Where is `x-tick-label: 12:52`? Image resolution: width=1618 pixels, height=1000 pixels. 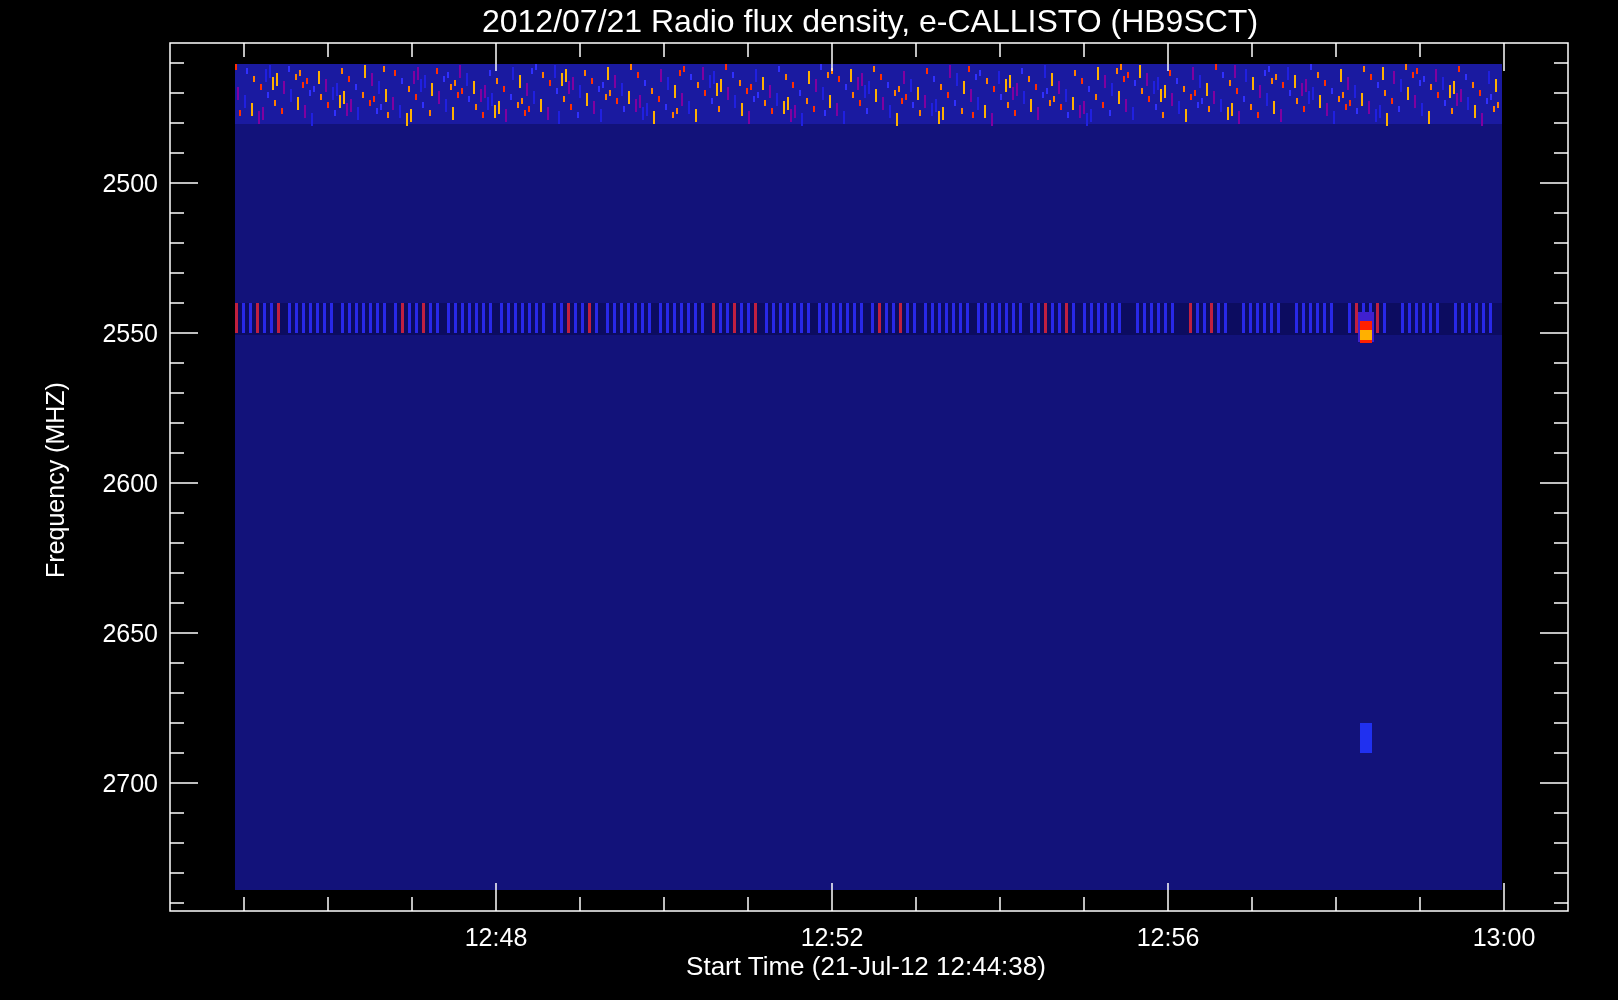
x-tick-label: 12:52 is located at coordinates (832, 937).